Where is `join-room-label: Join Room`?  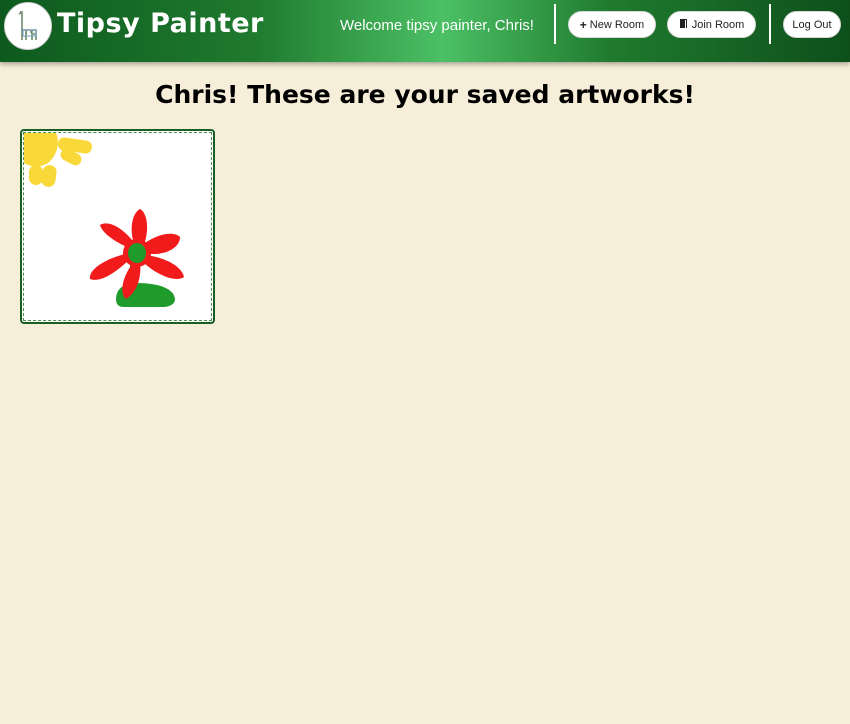
join-room-label: Join Room is located at coordinates (718, 24).